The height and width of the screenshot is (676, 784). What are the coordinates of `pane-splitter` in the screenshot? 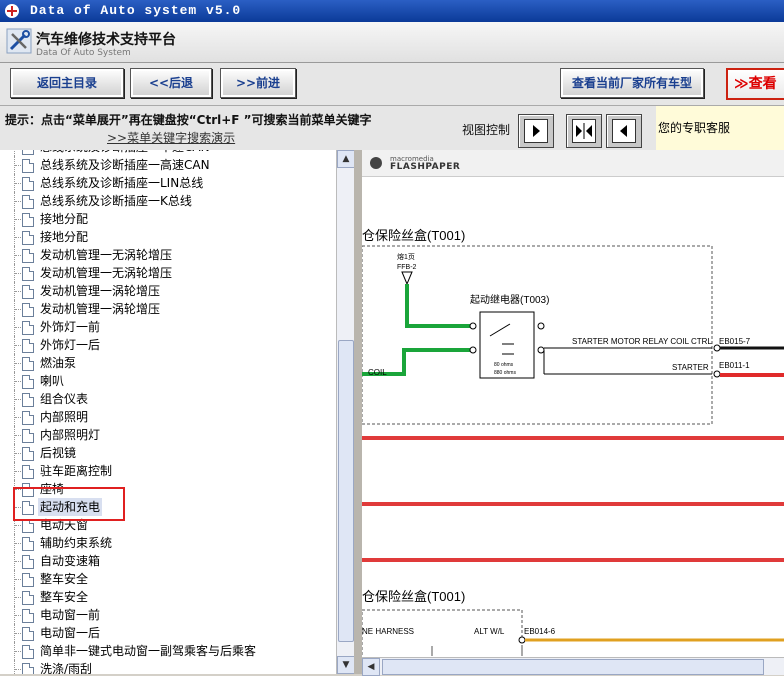 It's located at (358, 412).